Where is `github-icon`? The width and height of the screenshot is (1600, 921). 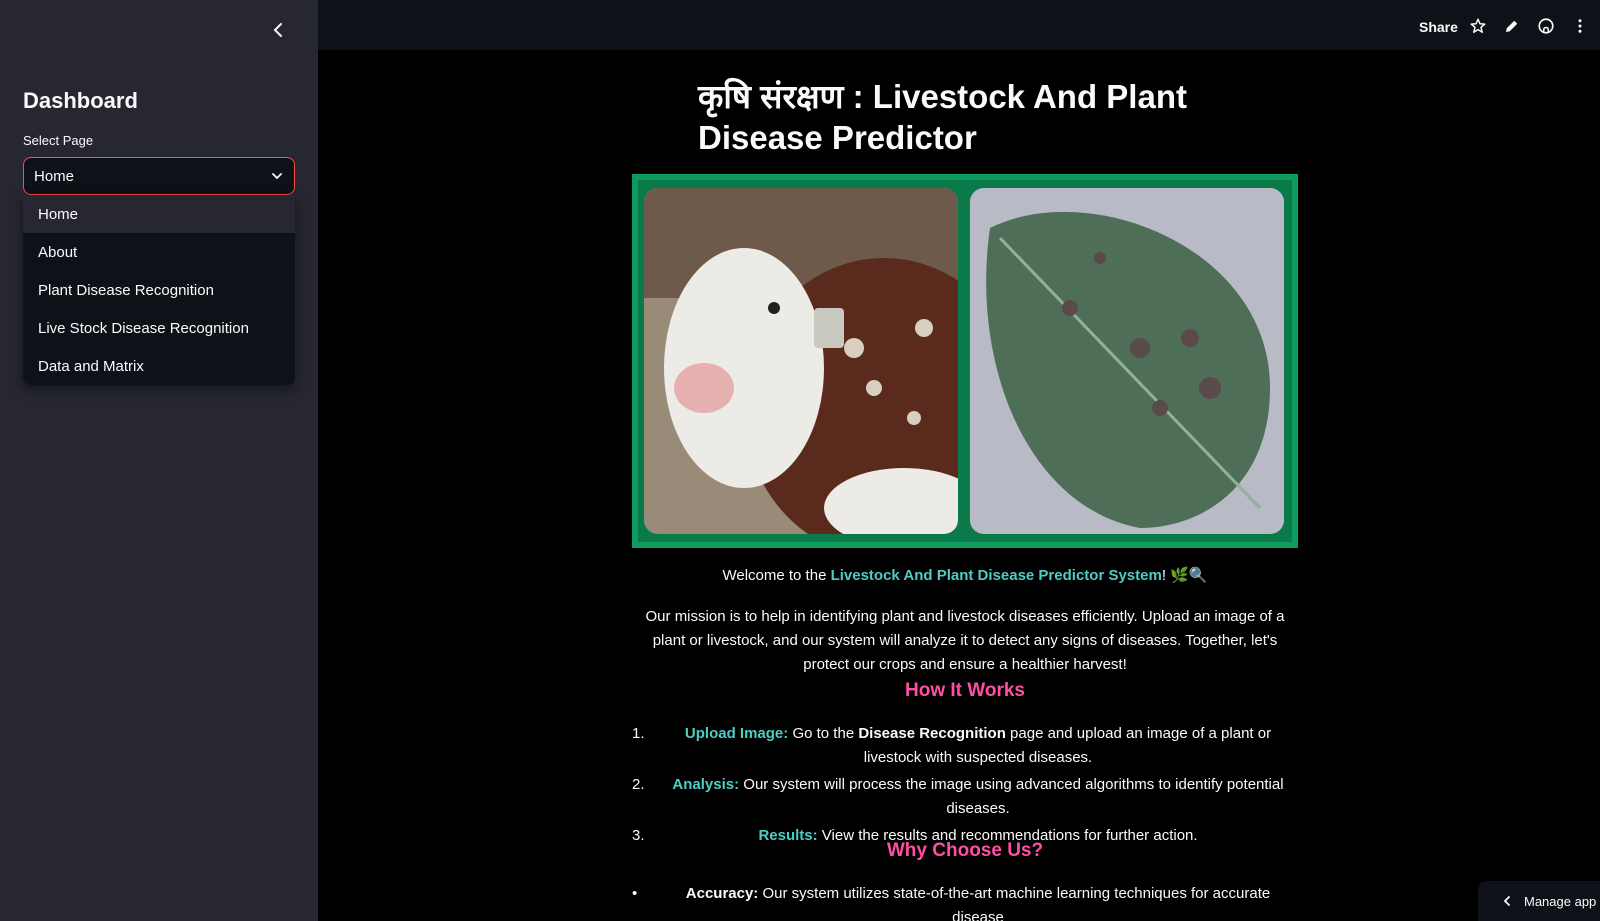 github-icon is located at coordinates (1546, 26).